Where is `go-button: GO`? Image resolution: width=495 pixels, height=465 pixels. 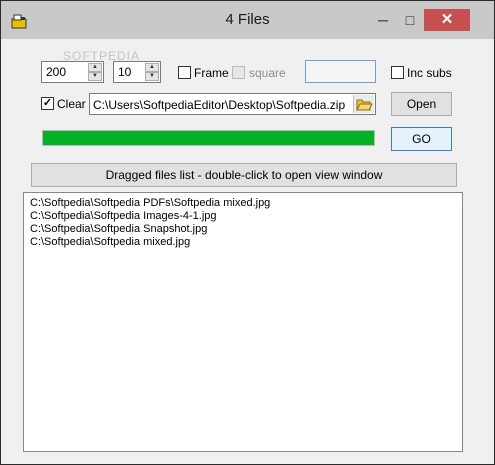
go-button: GO is located at coordinates (421, 139).